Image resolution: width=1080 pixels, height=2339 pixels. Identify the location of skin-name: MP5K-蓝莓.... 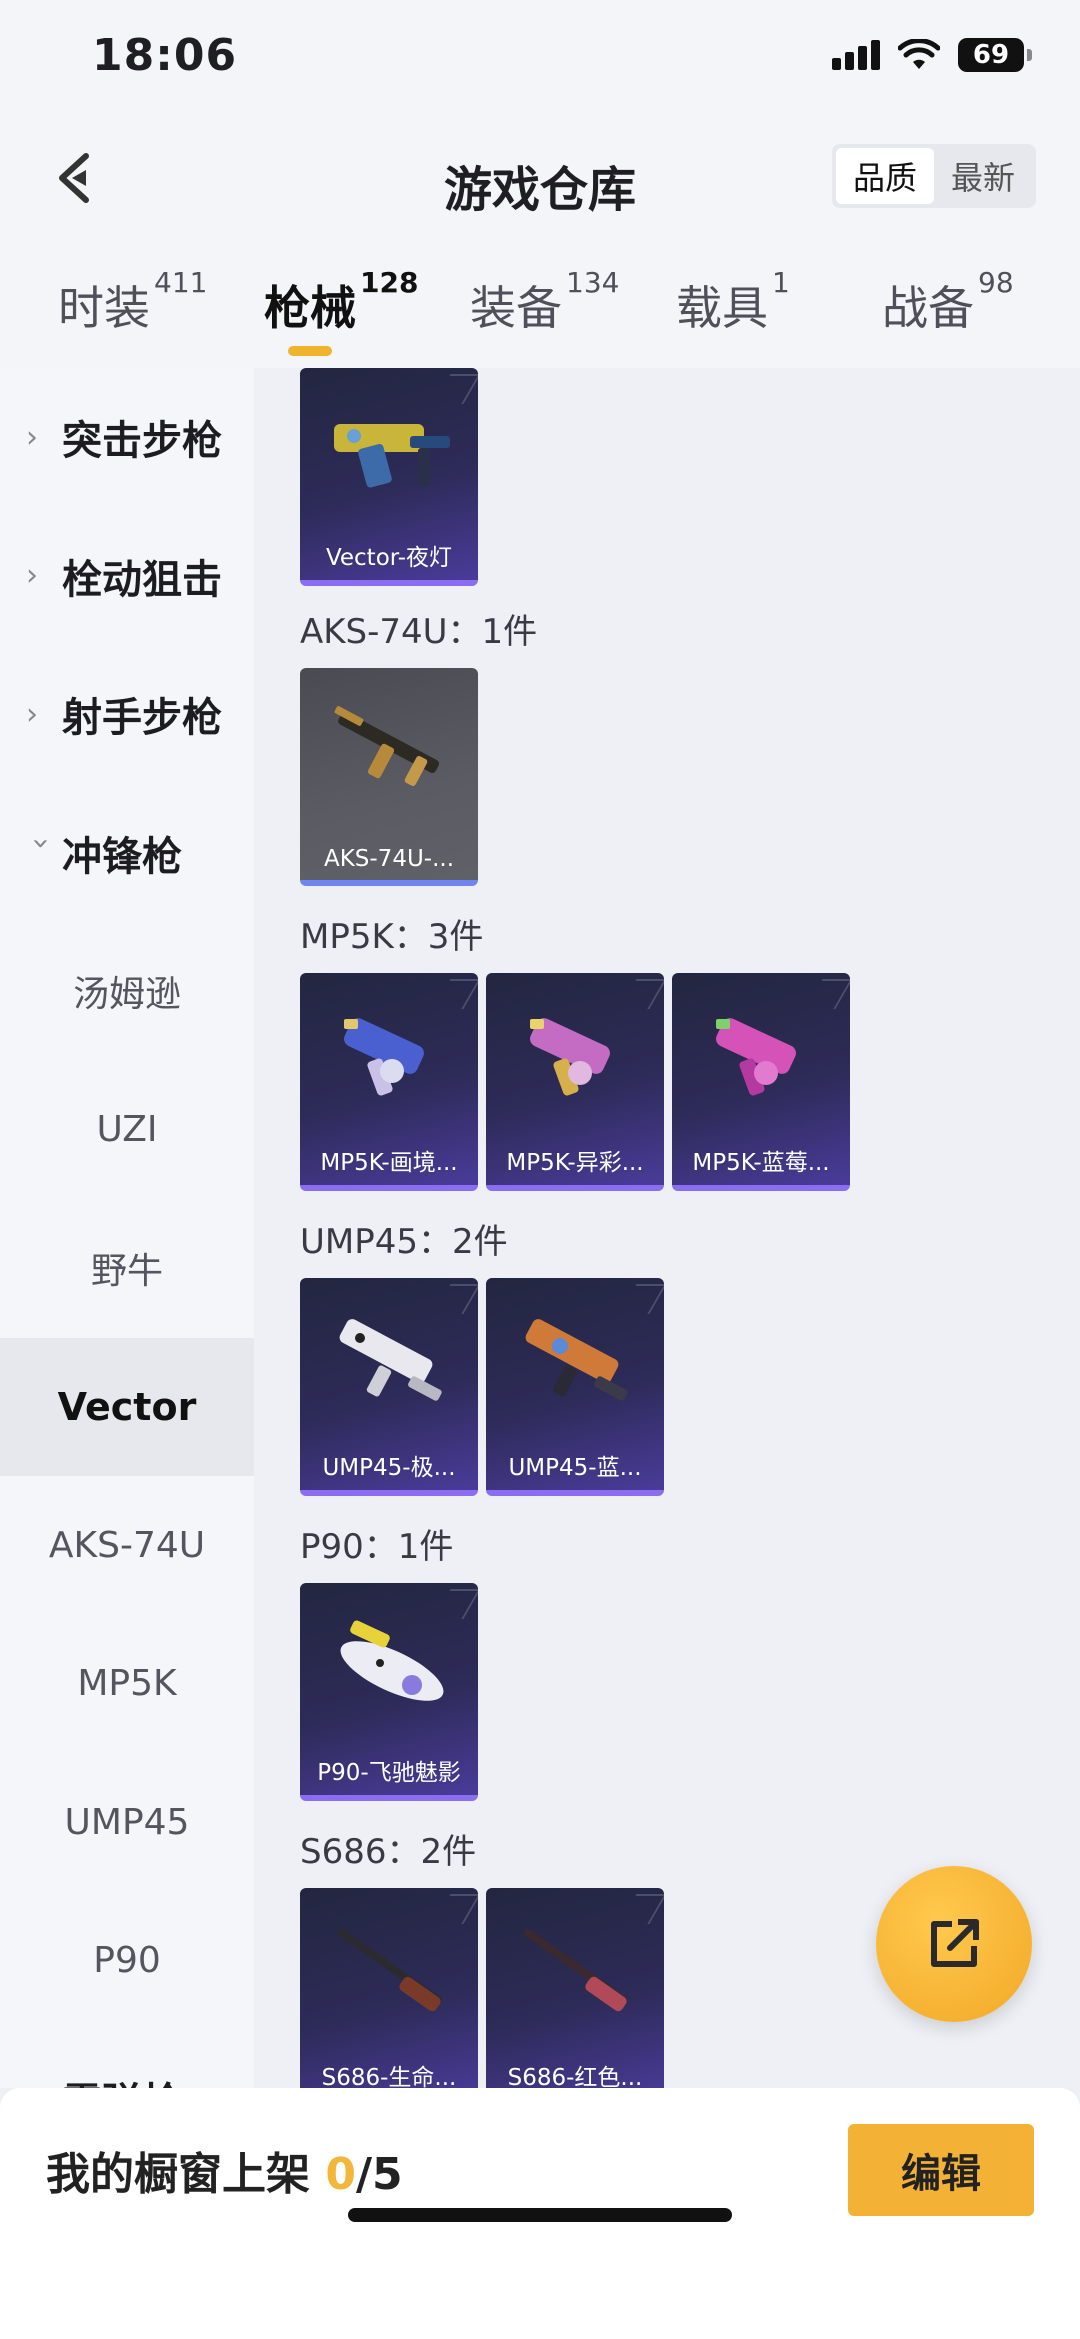
(761, 1163).